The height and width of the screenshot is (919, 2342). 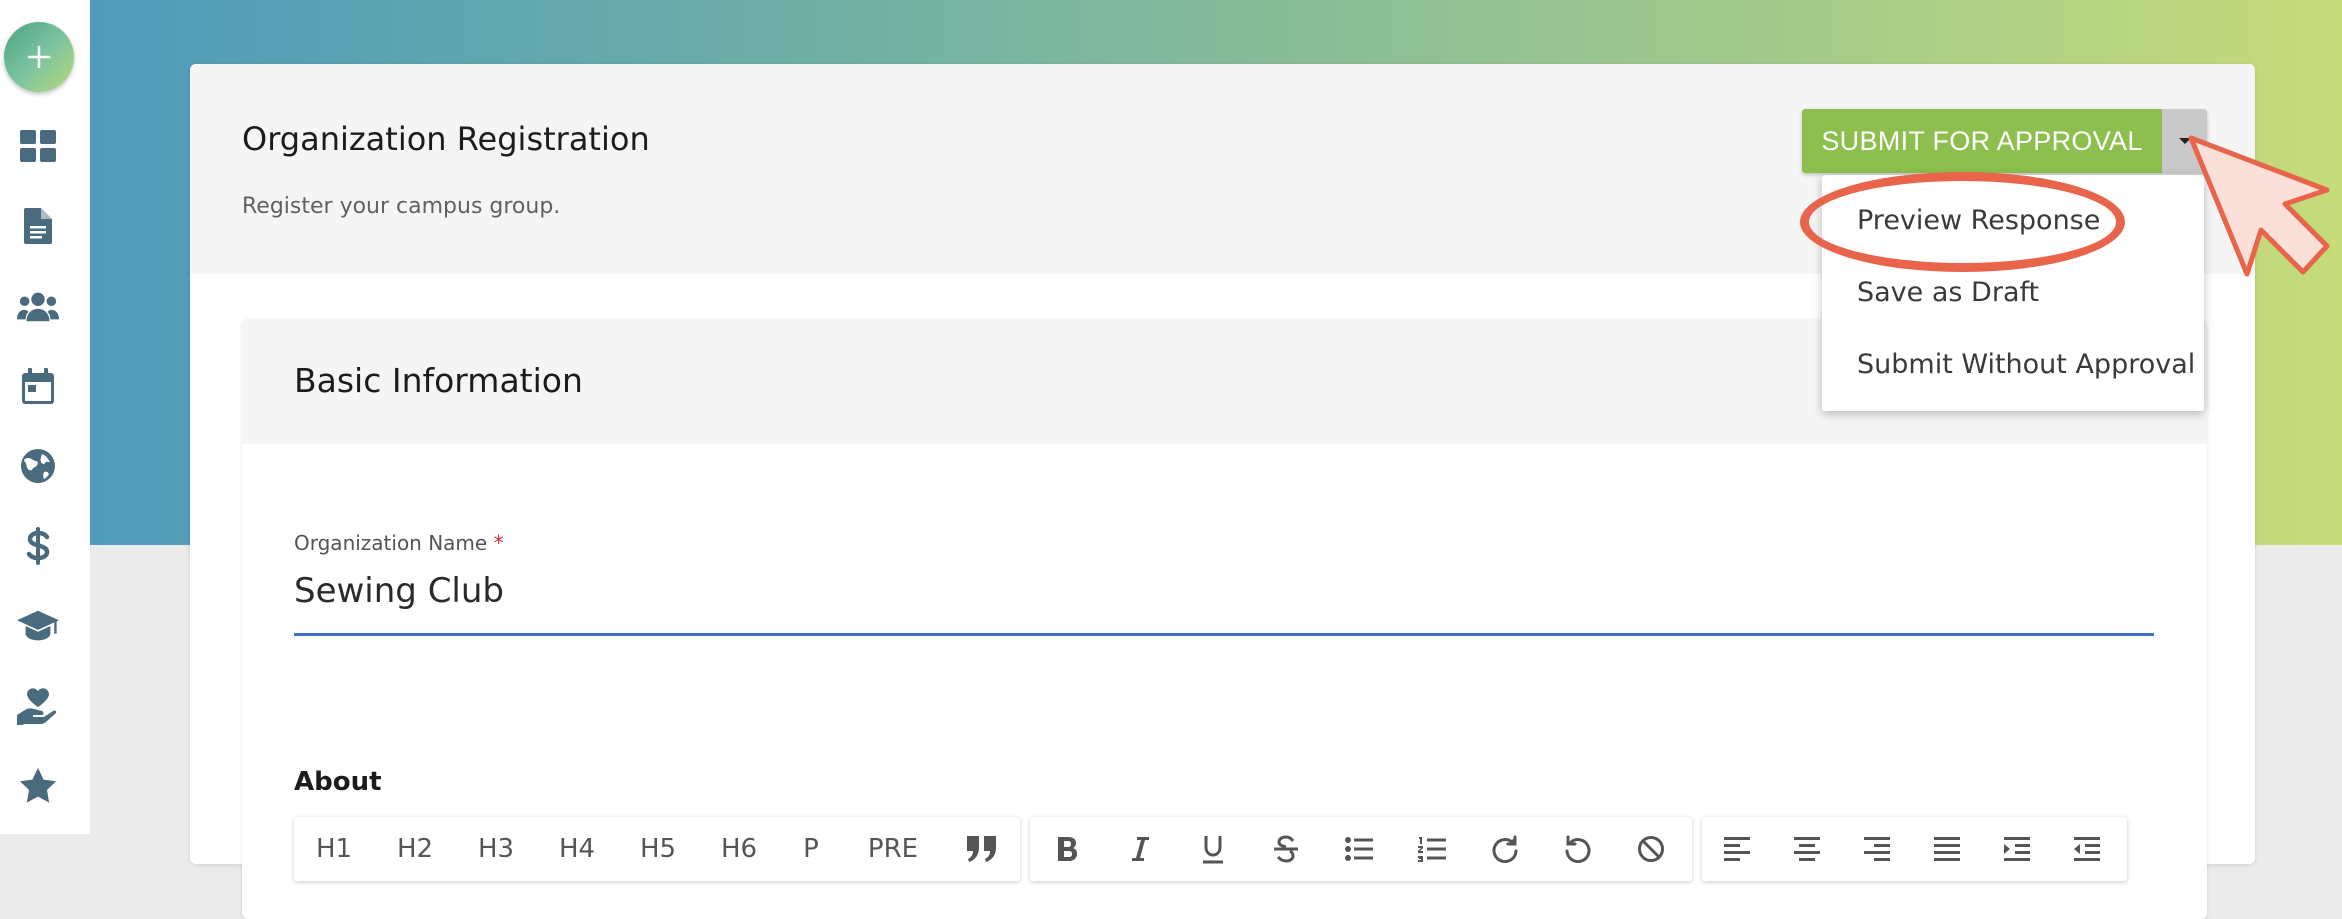 I want to click on numbered-list-icon, so click(x=1431, y=849).